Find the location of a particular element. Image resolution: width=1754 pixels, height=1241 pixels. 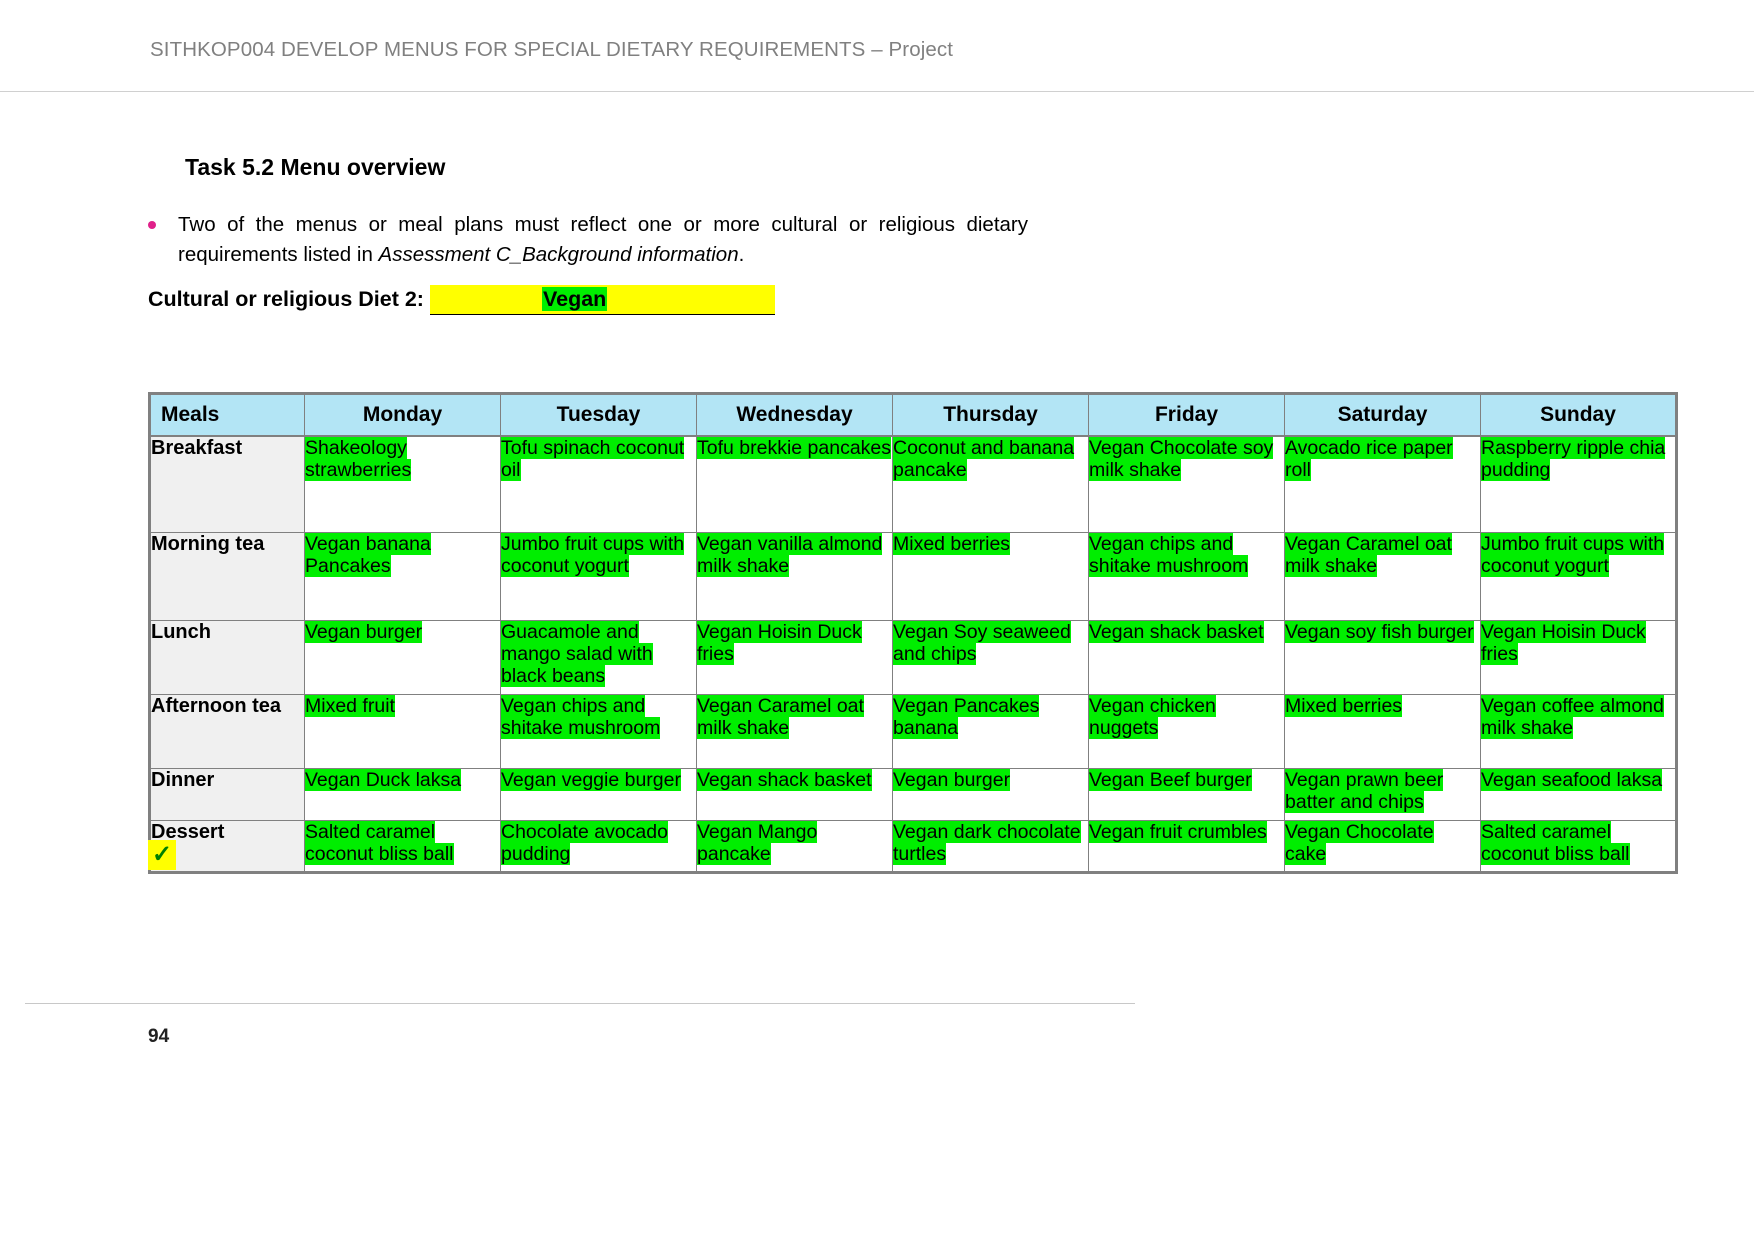

menu-cell: Vegan Mango pancake is located at coordinates (794, 846).